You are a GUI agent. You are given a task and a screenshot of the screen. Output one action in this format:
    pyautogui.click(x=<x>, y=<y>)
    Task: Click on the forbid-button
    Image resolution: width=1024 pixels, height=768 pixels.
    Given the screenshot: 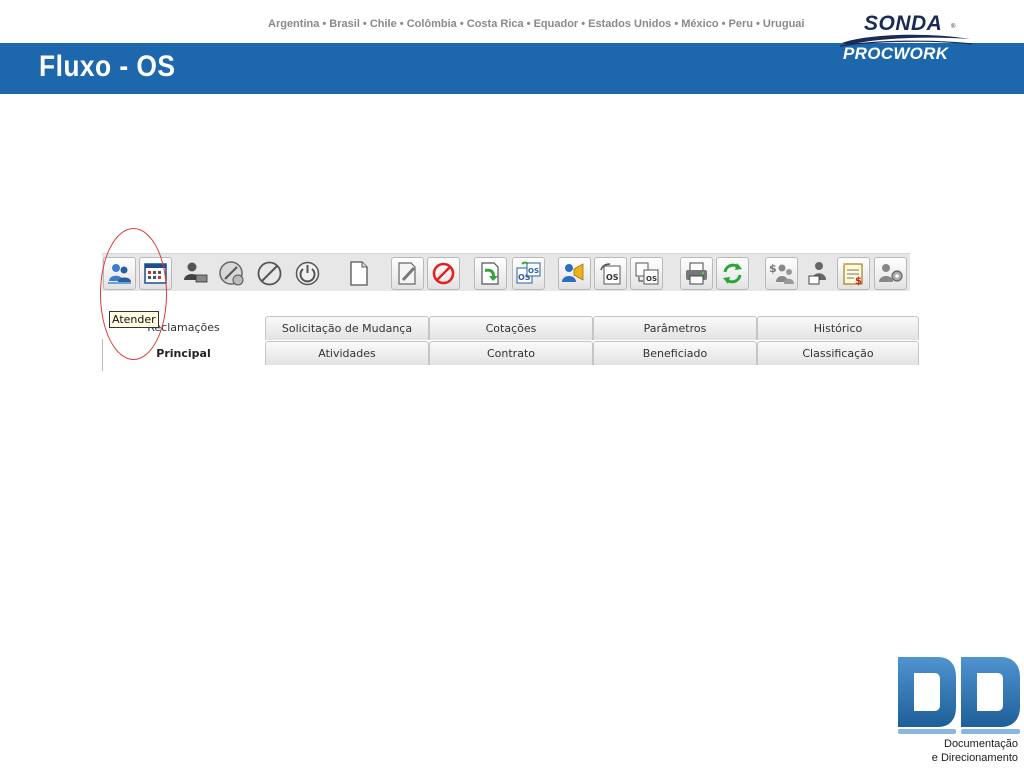 What is the action you would take?
    pyautogui.click(x=443, y=273)
    